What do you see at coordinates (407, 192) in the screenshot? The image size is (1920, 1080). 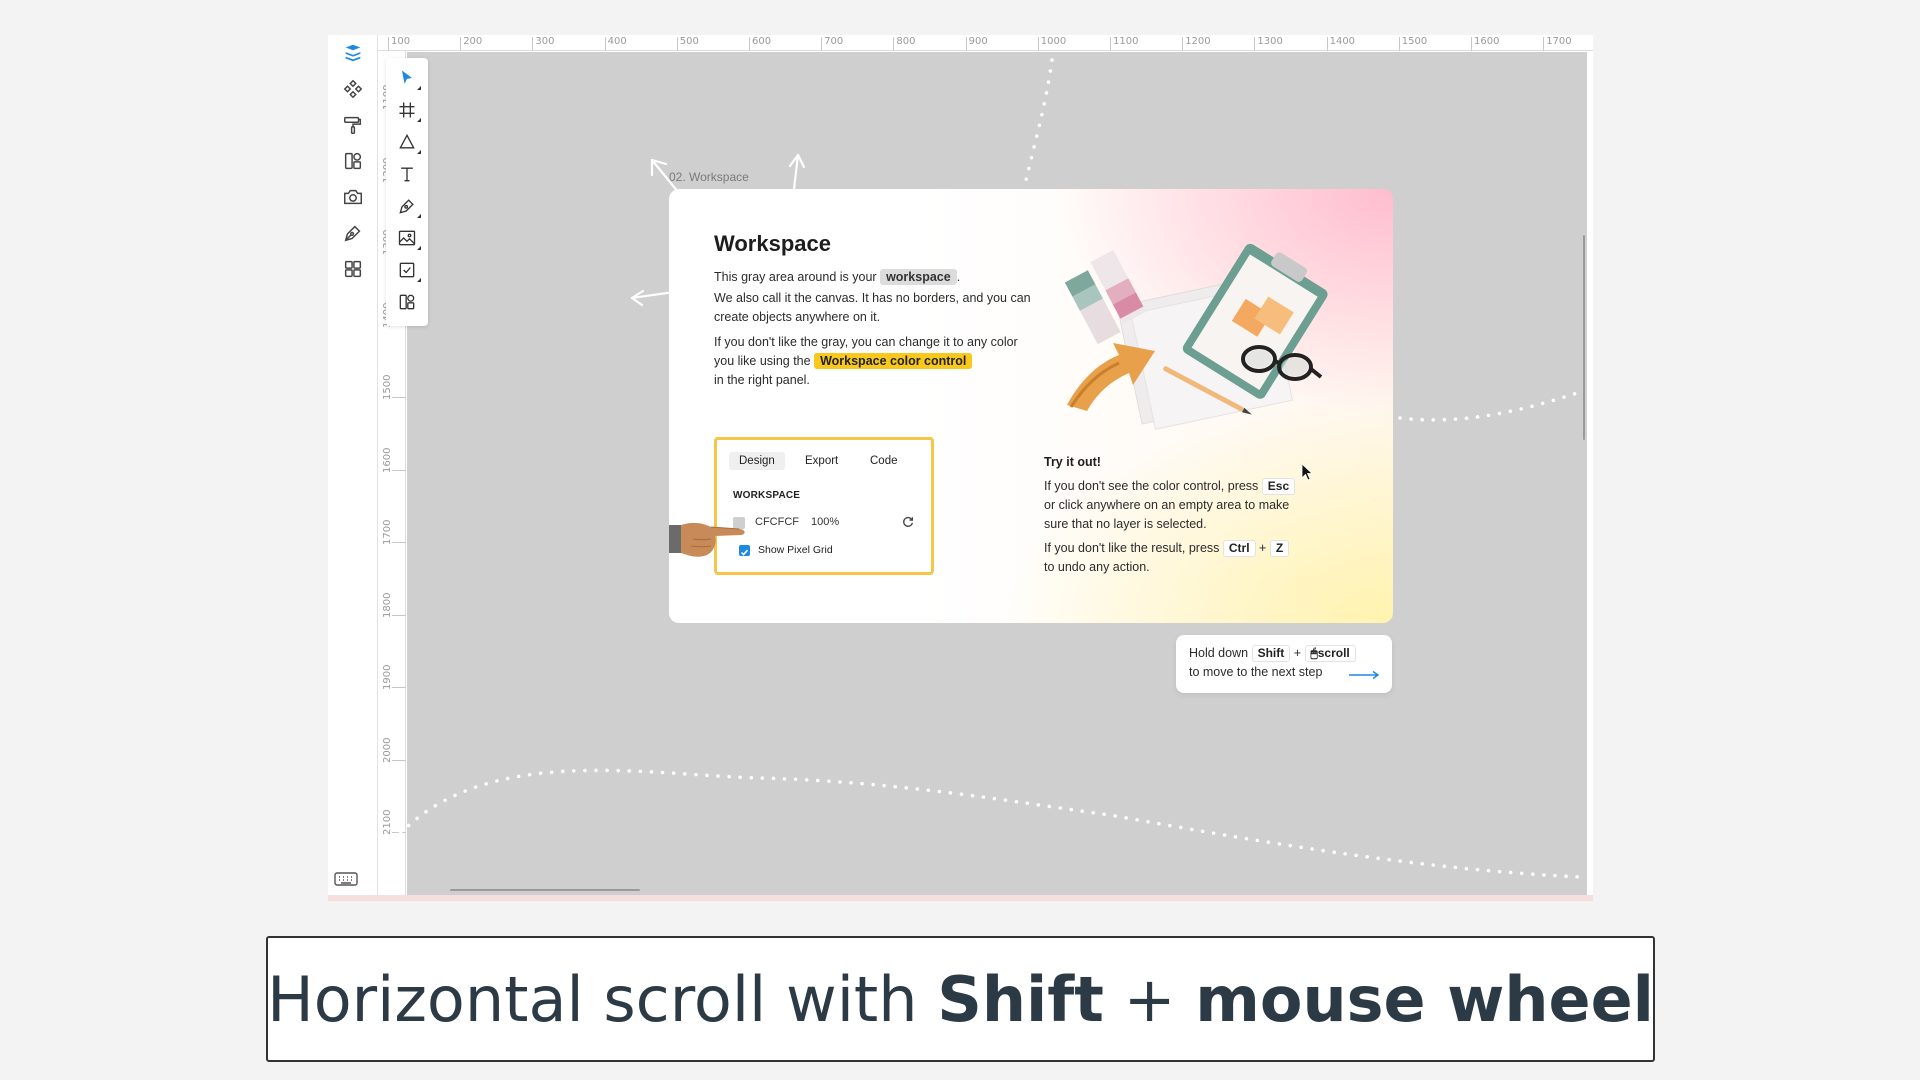 I see `tools-toolbar` at bounding box center [407, 192].